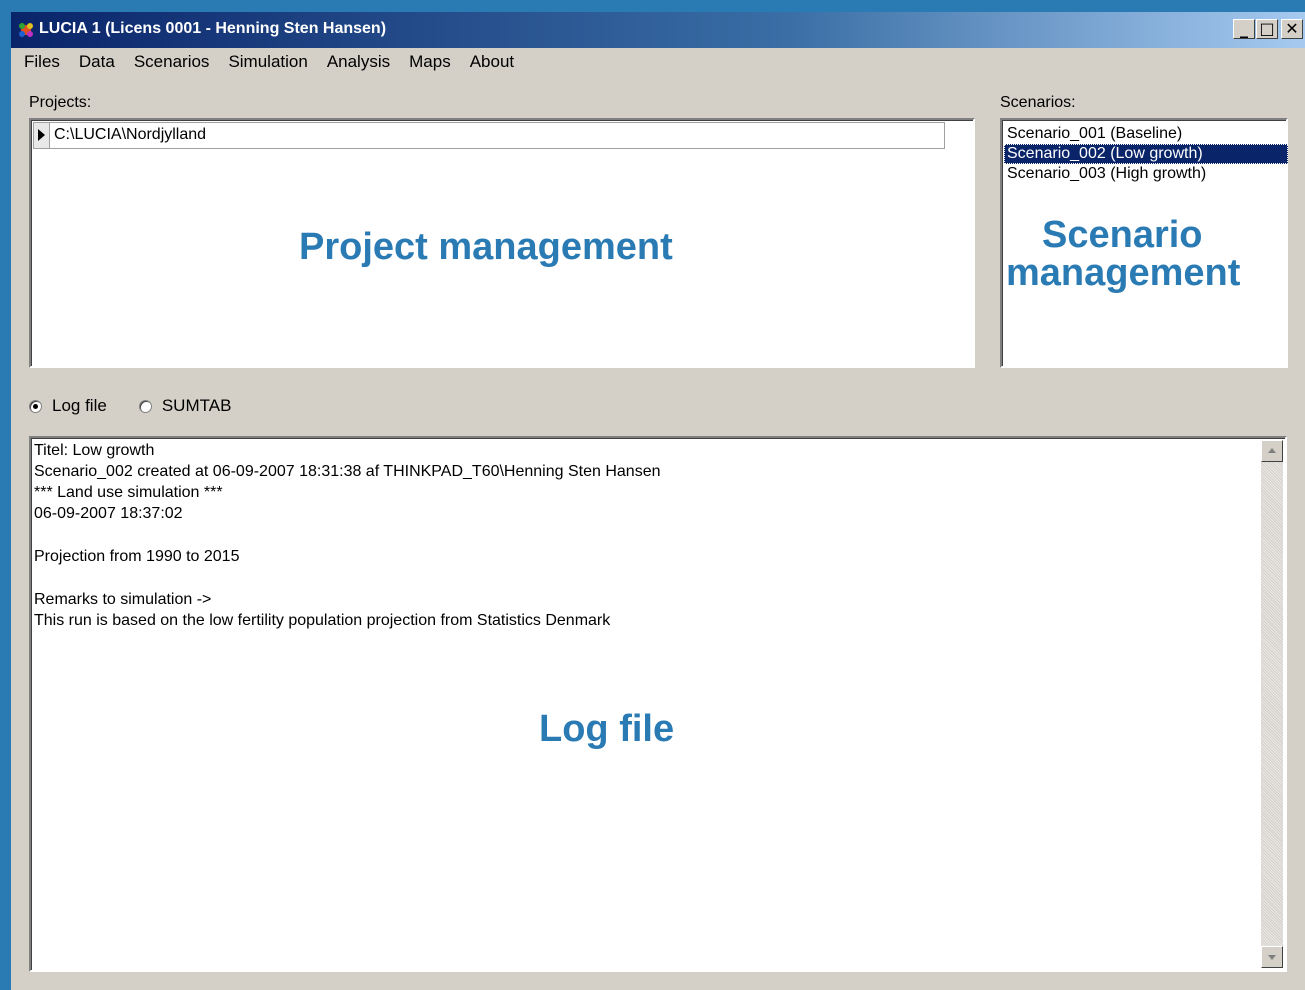 Image resolution: width=1305 pixels, height=990 pixels. What do you see at coordinates (1272, 704) in the screenshot?
I see `log-scrollbar` at bounding box center [1272, 704].